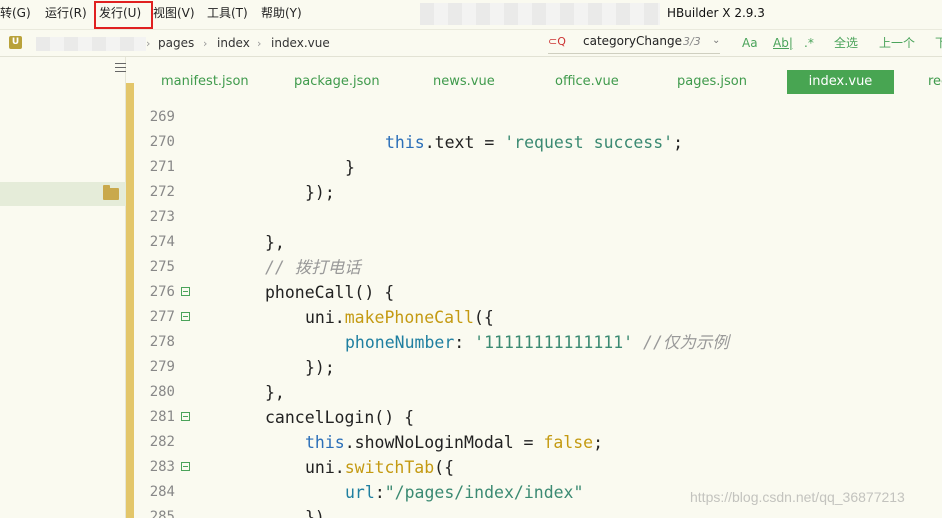 The image size is (942, 518). I want to click on code-line: 274 },, so click(538, 242).